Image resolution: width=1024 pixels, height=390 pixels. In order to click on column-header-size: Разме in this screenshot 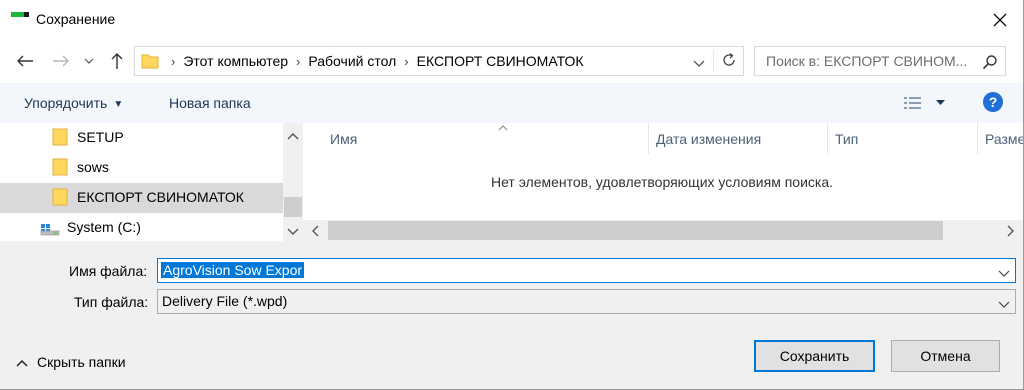, I will do `click(1000, 138)`.